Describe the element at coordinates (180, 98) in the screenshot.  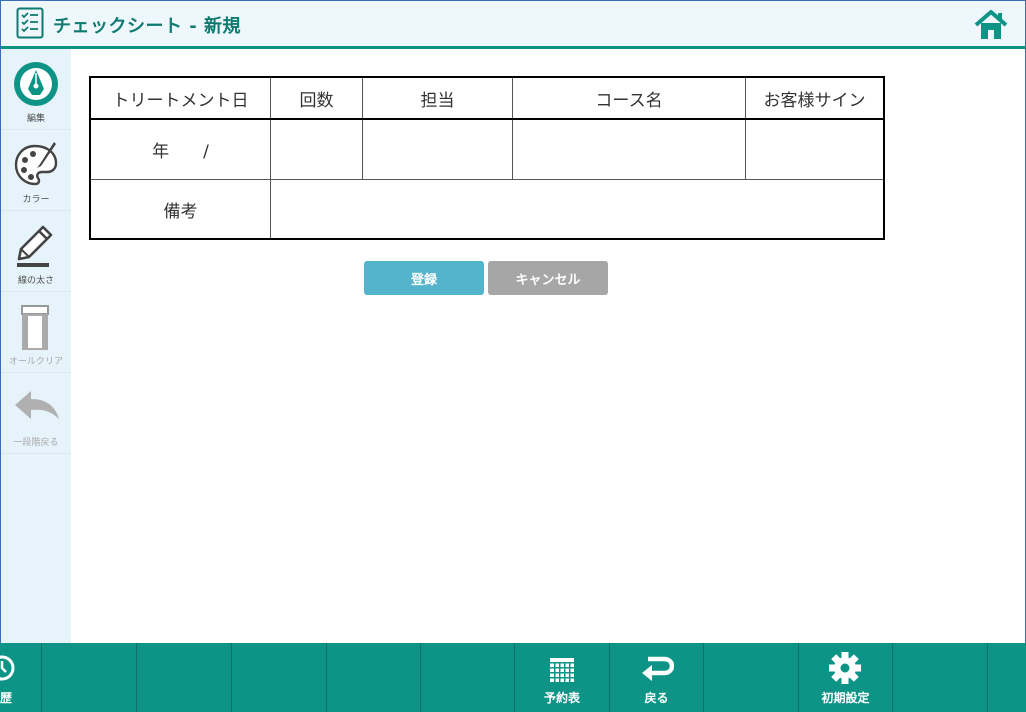
I see `column-header: トリートメント日` at that location.